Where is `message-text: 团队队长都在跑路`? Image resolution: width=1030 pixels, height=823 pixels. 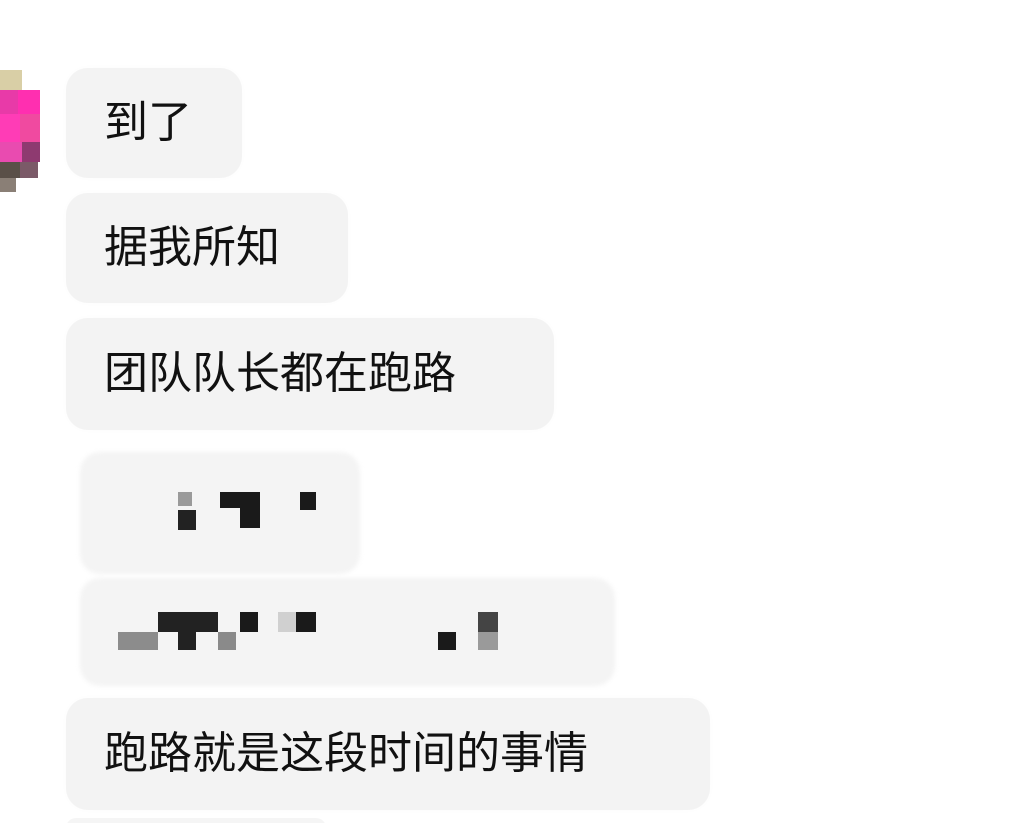
message-text: 团队队长都在跑路 is located at coordinates (280, 373).